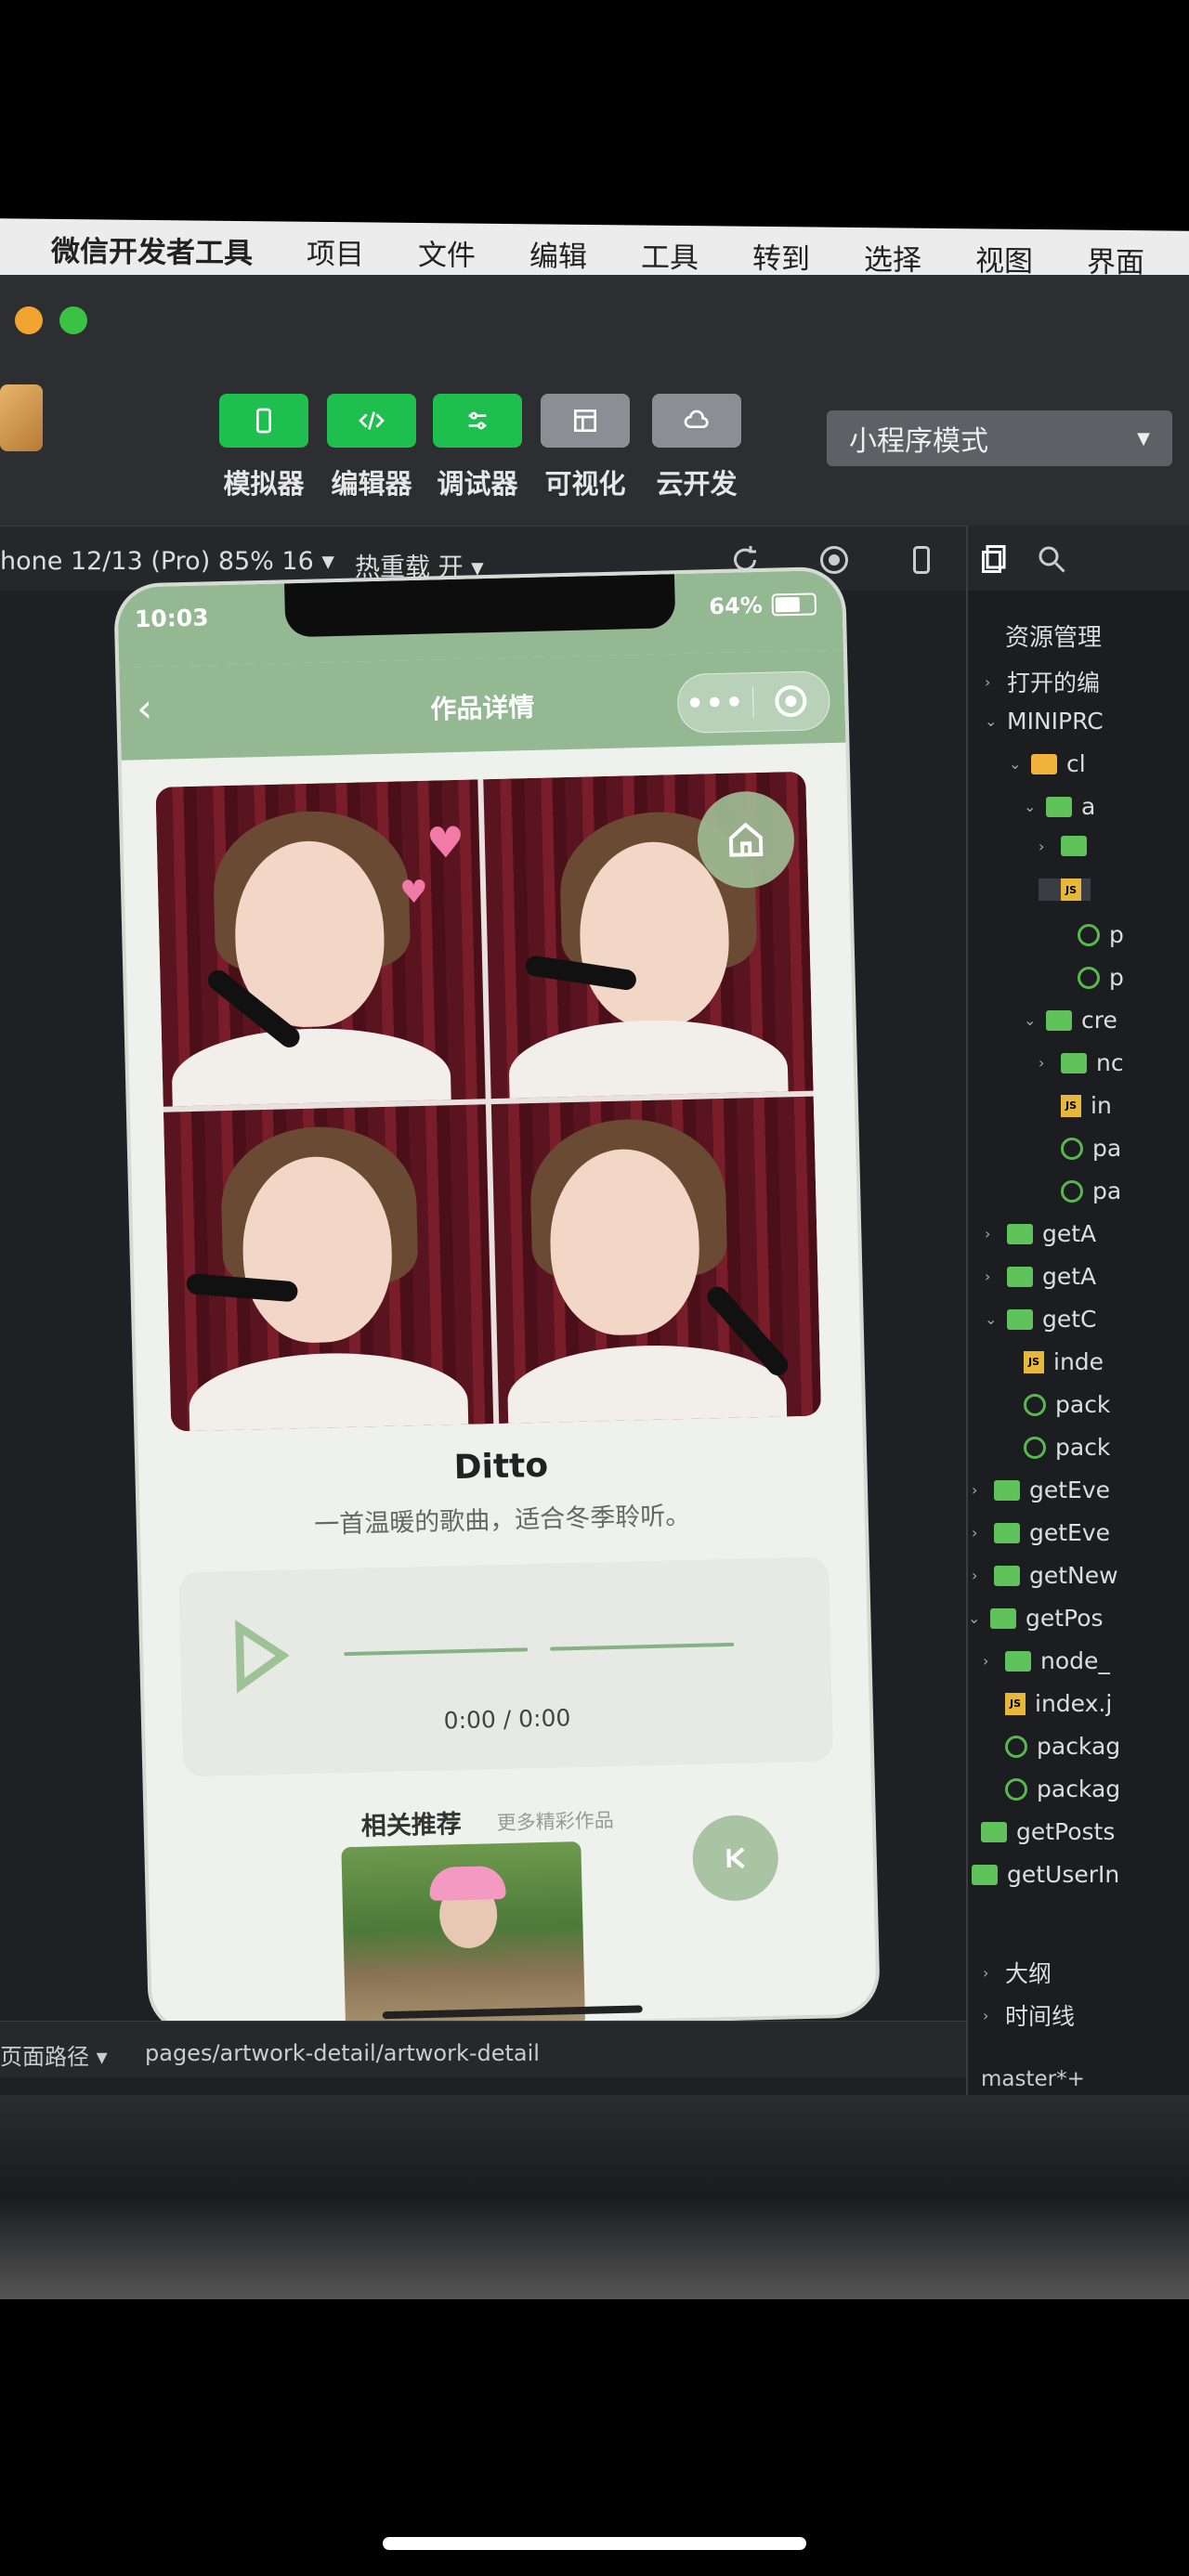 The image size is (1189, 2576). What do you see at coordinates (1000, 438) in the screenshot?
I see `mode-select: 小程序模式 ▼` at bounding box center [1000, 438].